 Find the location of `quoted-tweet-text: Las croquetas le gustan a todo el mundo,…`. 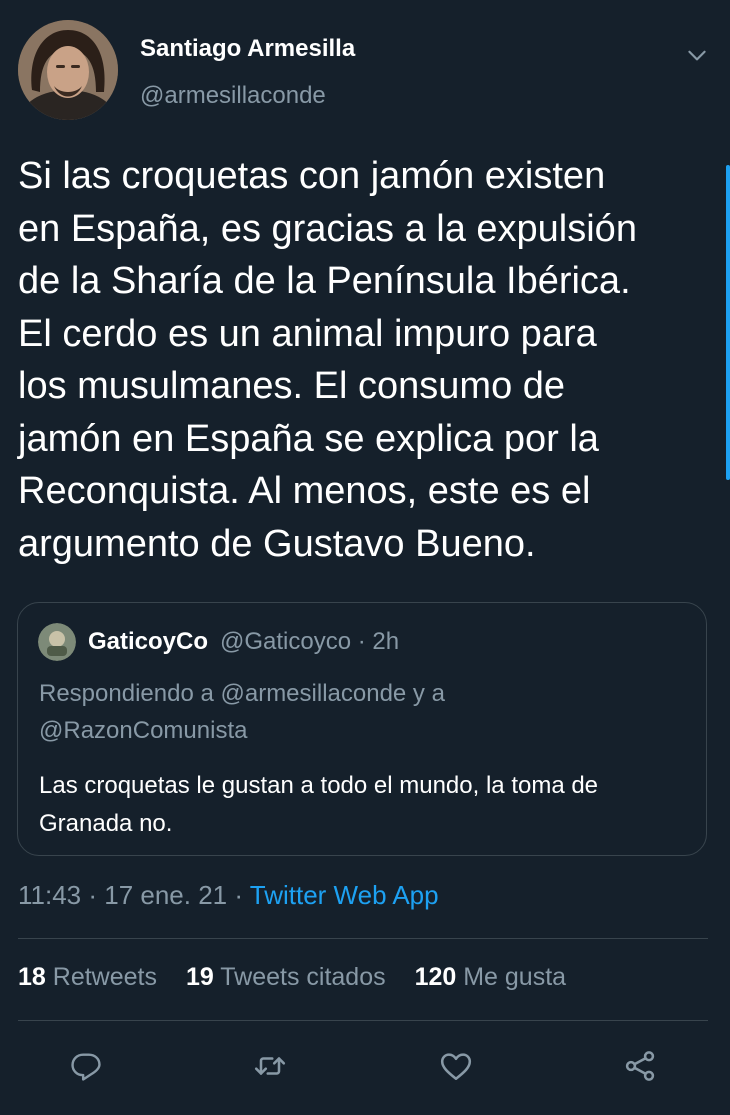

quoted-tweet-text: Las croquetas le gustan a todo el mundo,… is located at coordinates (319, 804).